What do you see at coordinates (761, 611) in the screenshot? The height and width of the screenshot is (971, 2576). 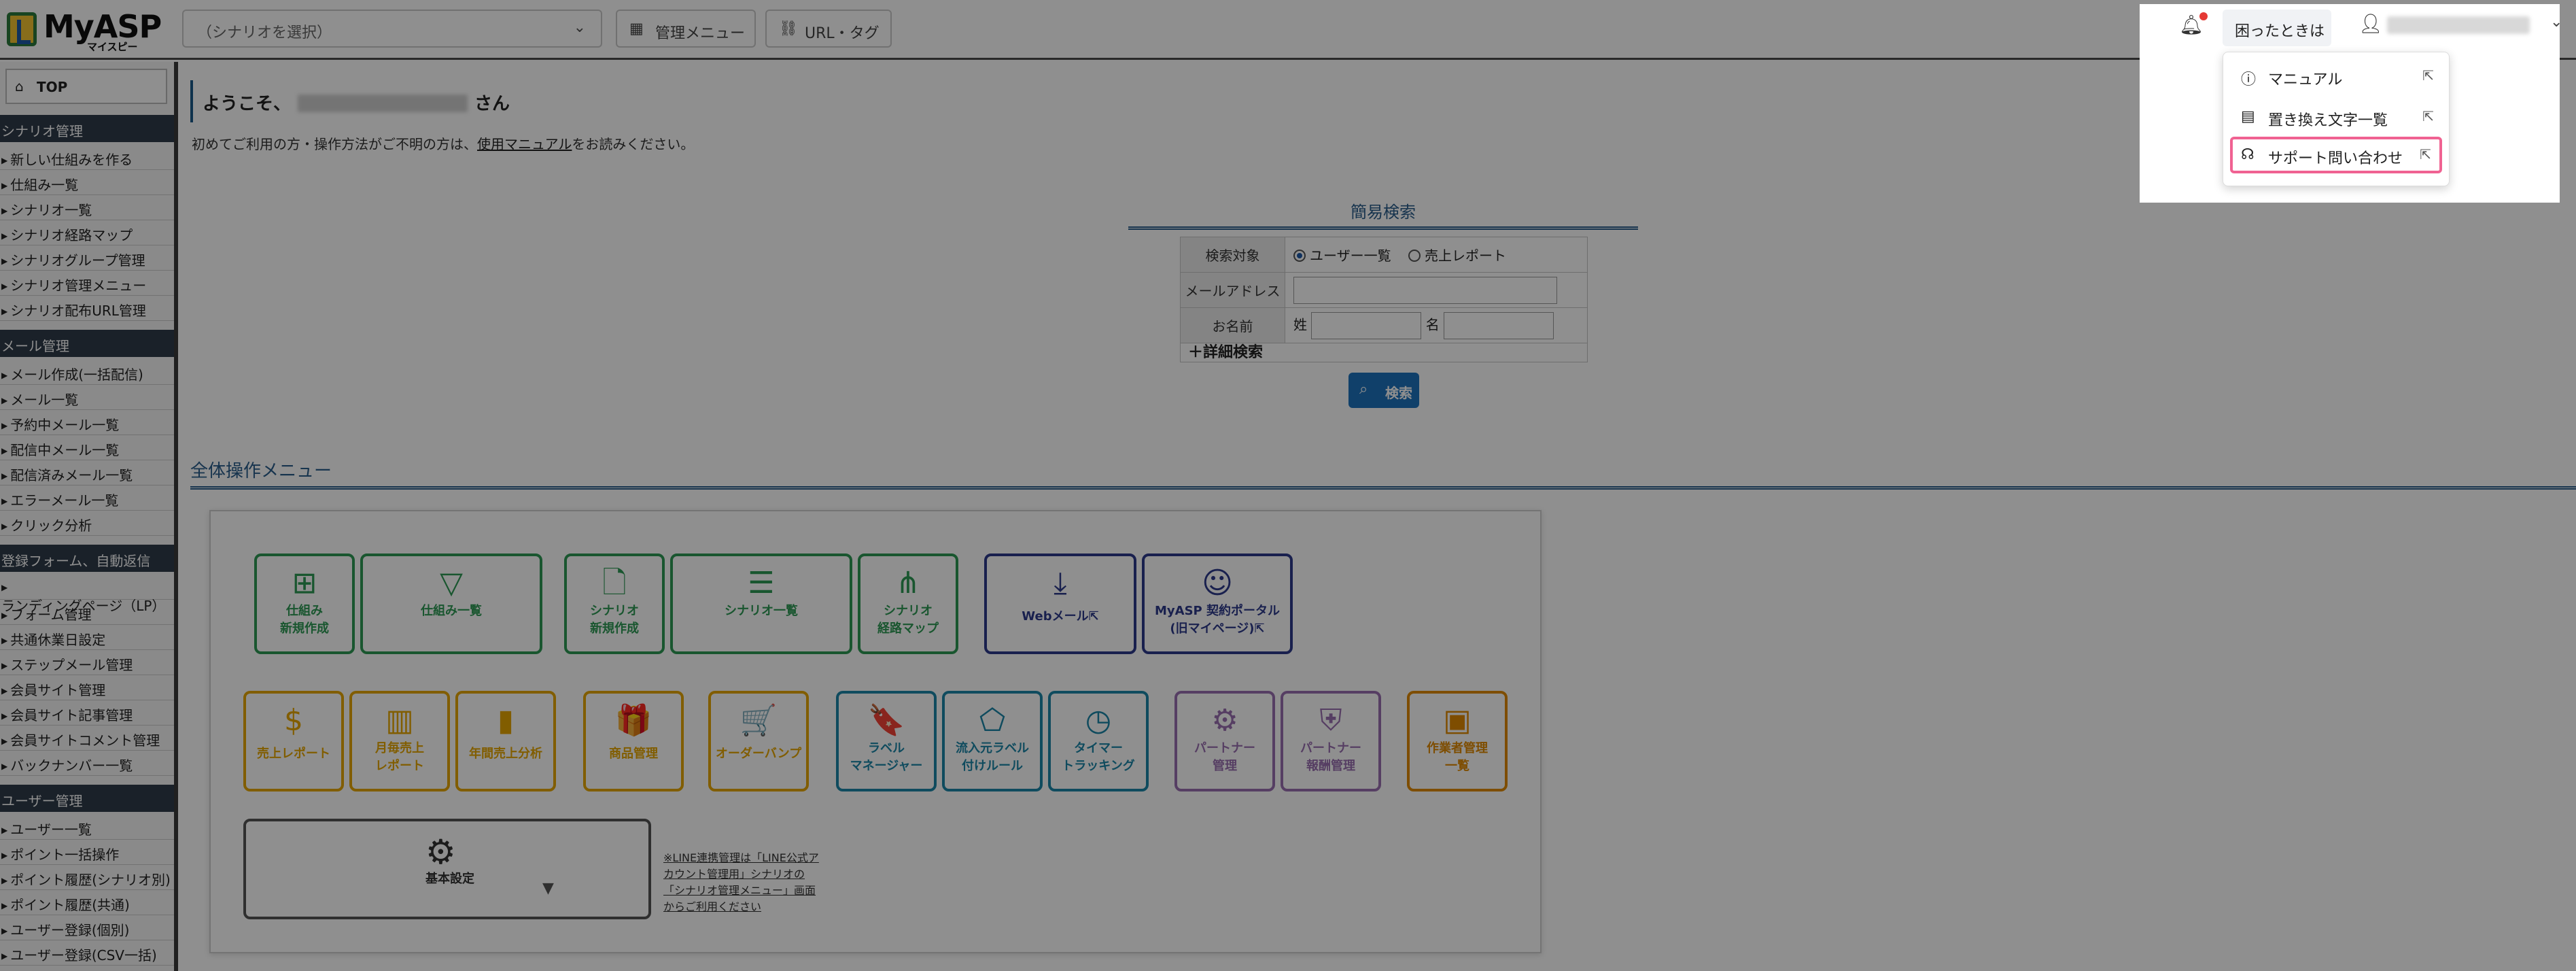 I see `tile-label: シナリオ一覧` at bounding box center [761, 611].